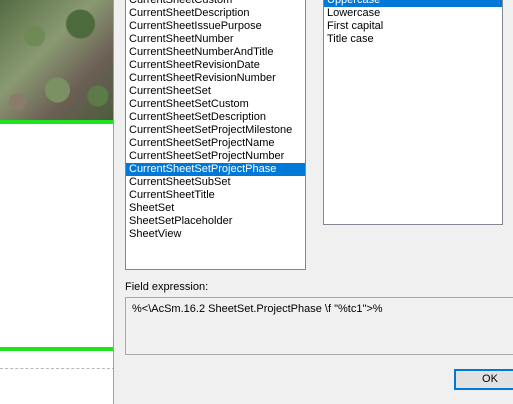 This screenshot has height=404, width=513. Describe the element at coordinates (215, 195) in the screenshot. I see `field-name-item: CurrentSheetTitle` at that location.